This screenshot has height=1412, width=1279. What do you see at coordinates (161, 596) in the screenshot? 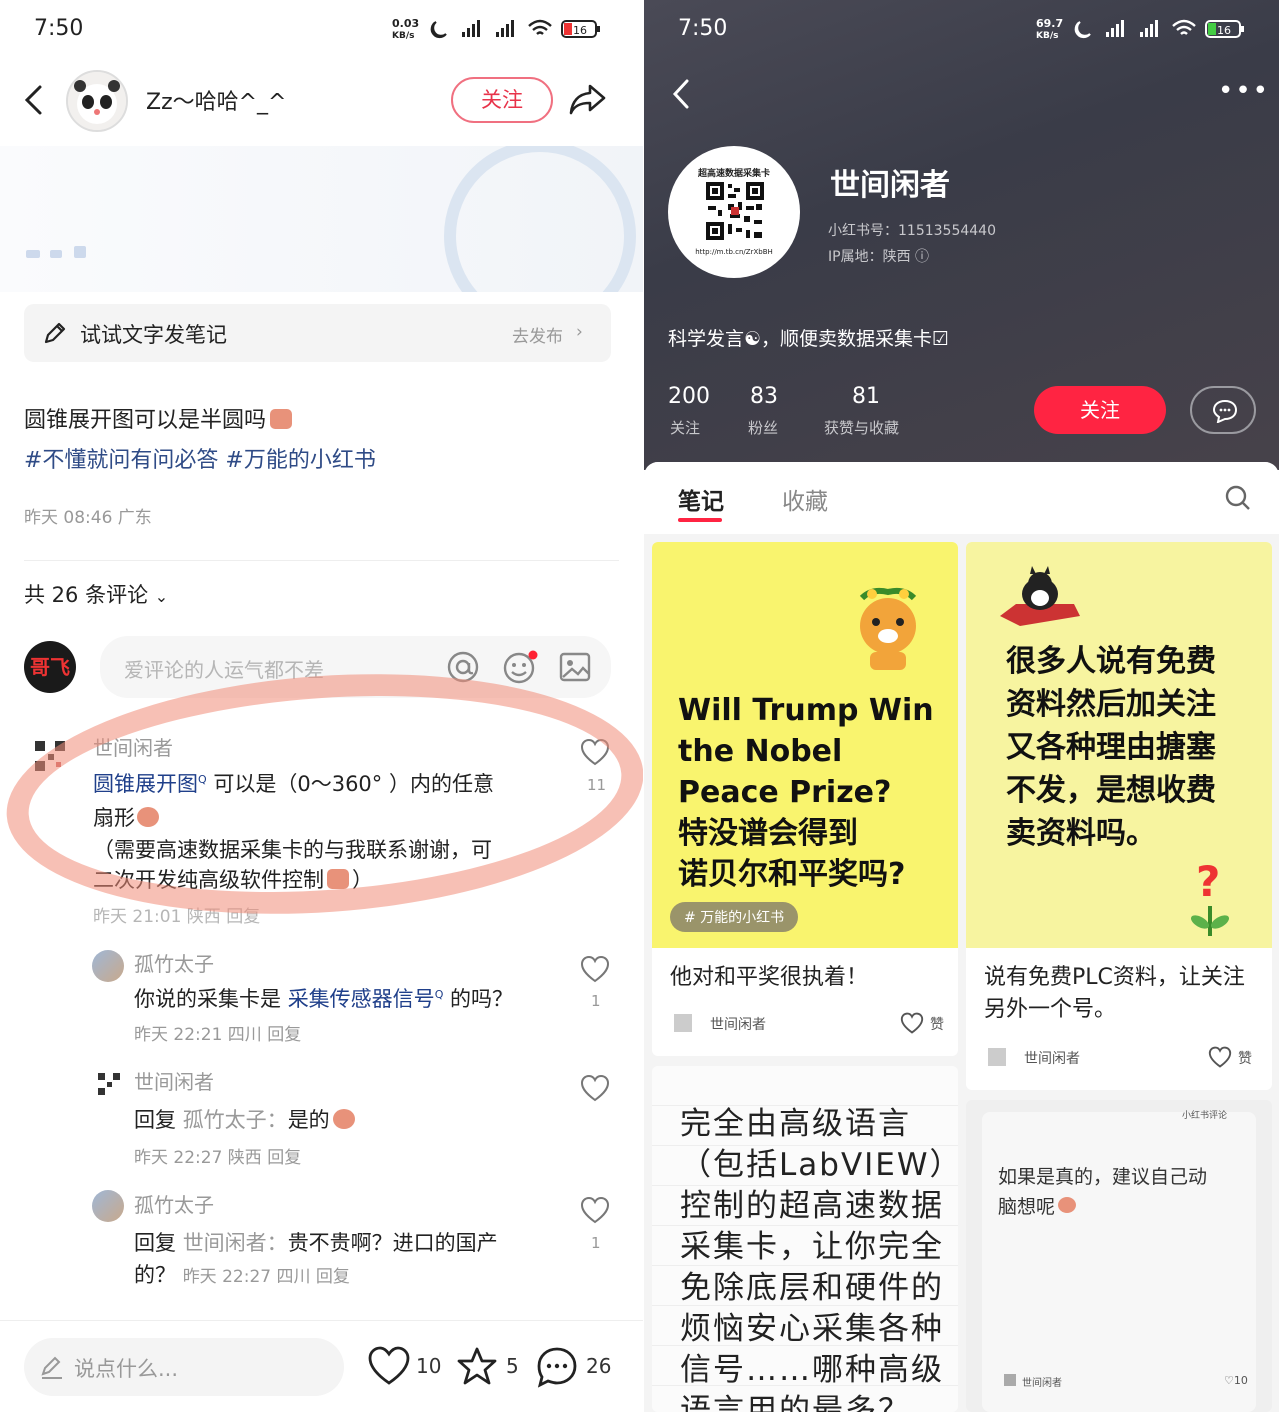
I see `chevron-down-icon: ⌄` at bounding box center [161, 596].